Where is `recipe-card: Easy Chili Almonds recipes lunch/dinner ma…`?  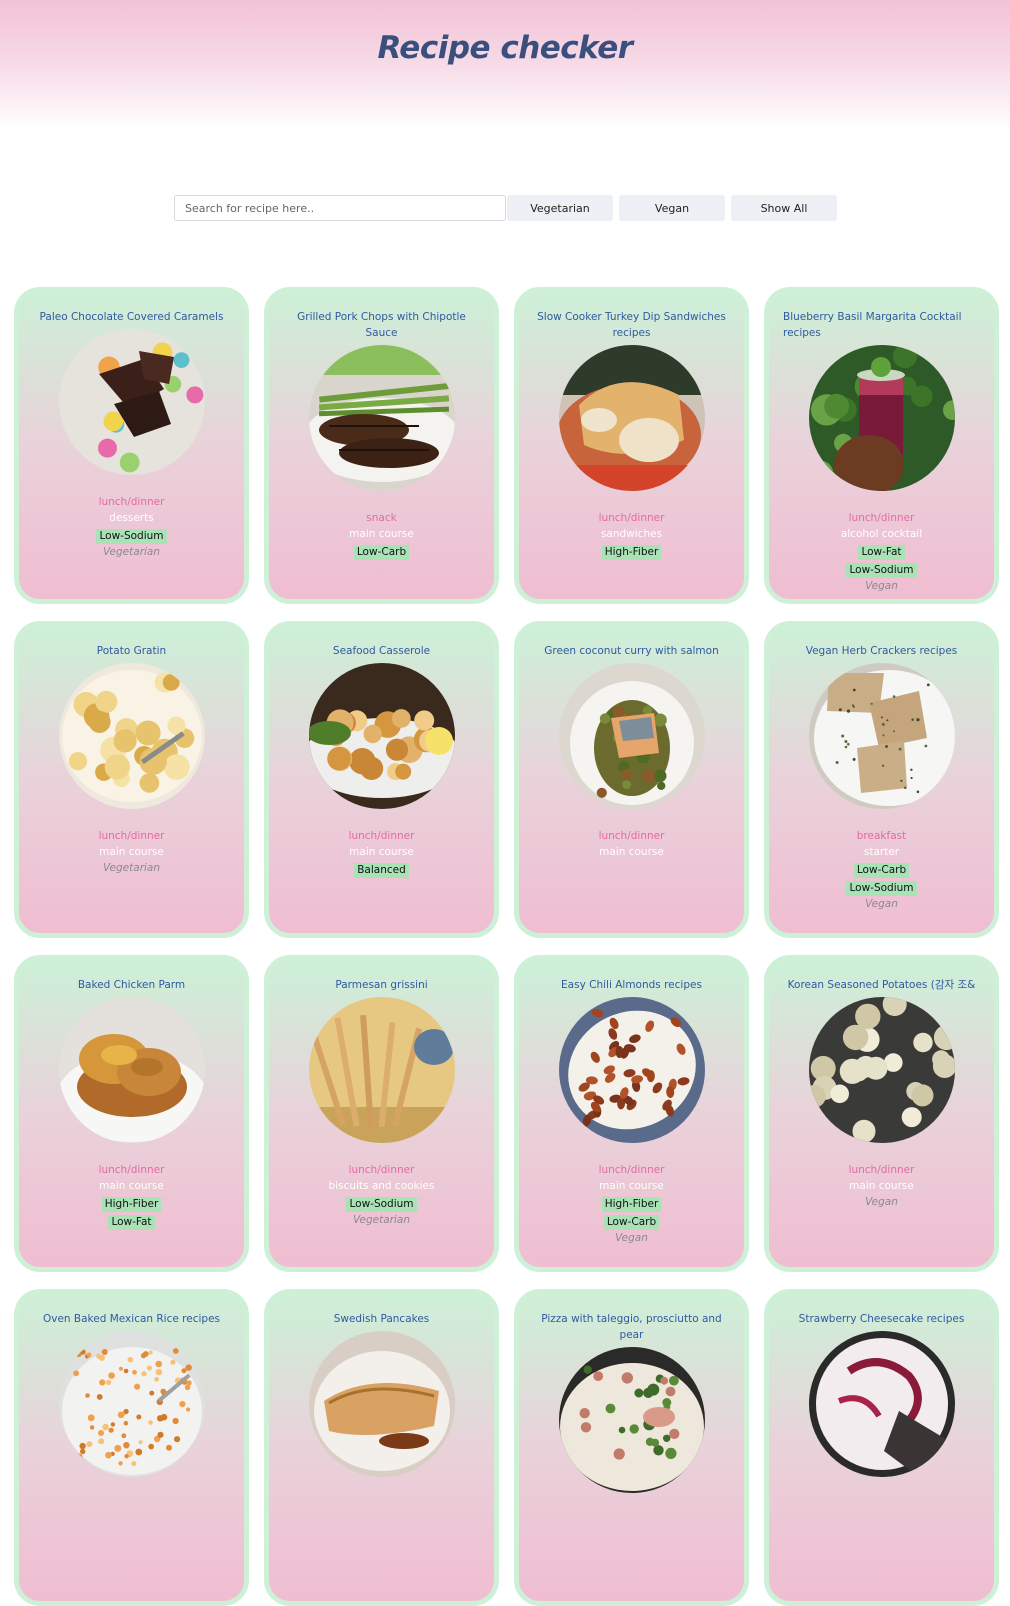 recipe-card: Easy Chili Almonds recipes lunch/dinner ma… is located at coordinates (631, 1113).